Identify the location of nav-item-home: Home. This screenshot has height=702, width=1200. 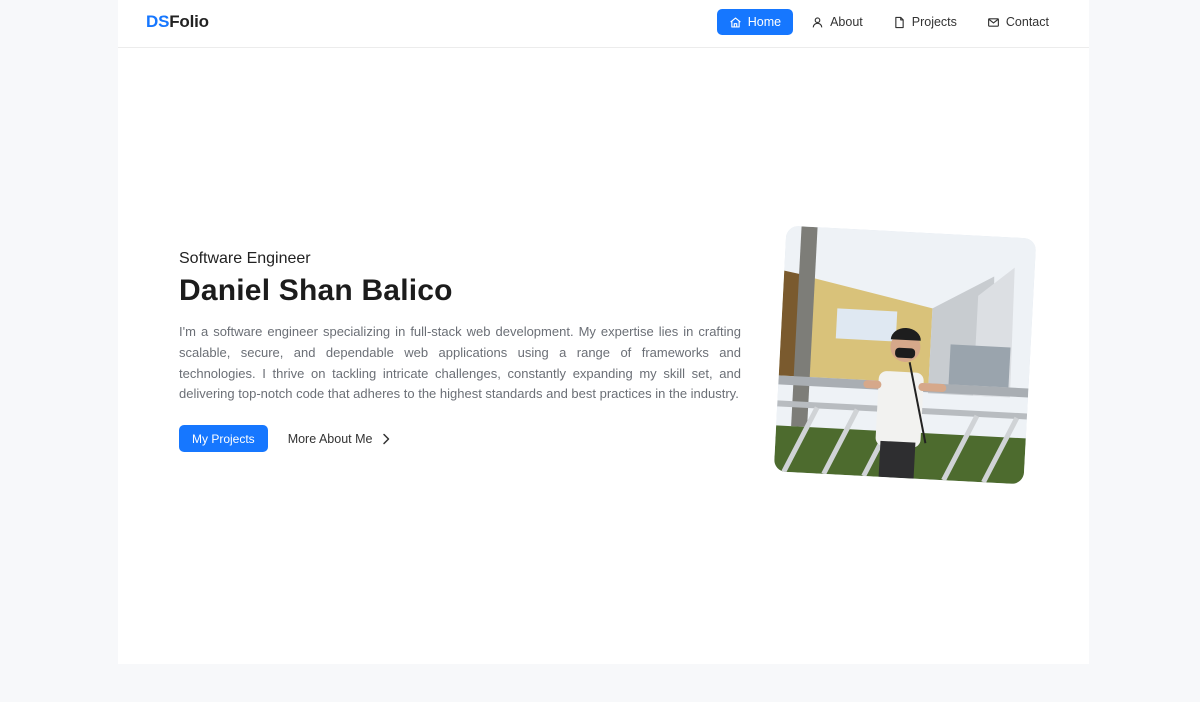
(755, 22).